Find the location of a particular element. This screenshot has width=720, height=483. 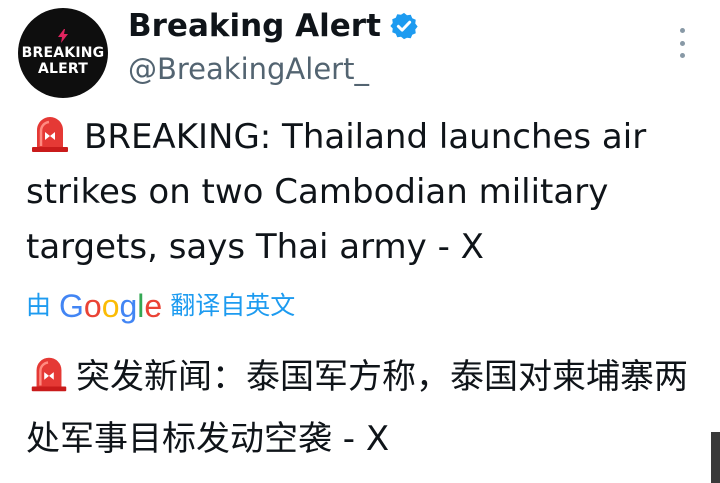

avatar-text-line1: BREAKING is located at coordinates (63, 53).